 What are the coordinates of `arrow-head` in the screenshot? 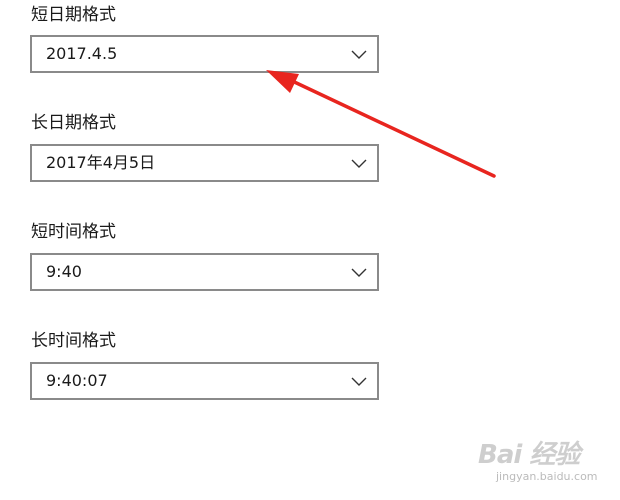 It's located at (282, 81).